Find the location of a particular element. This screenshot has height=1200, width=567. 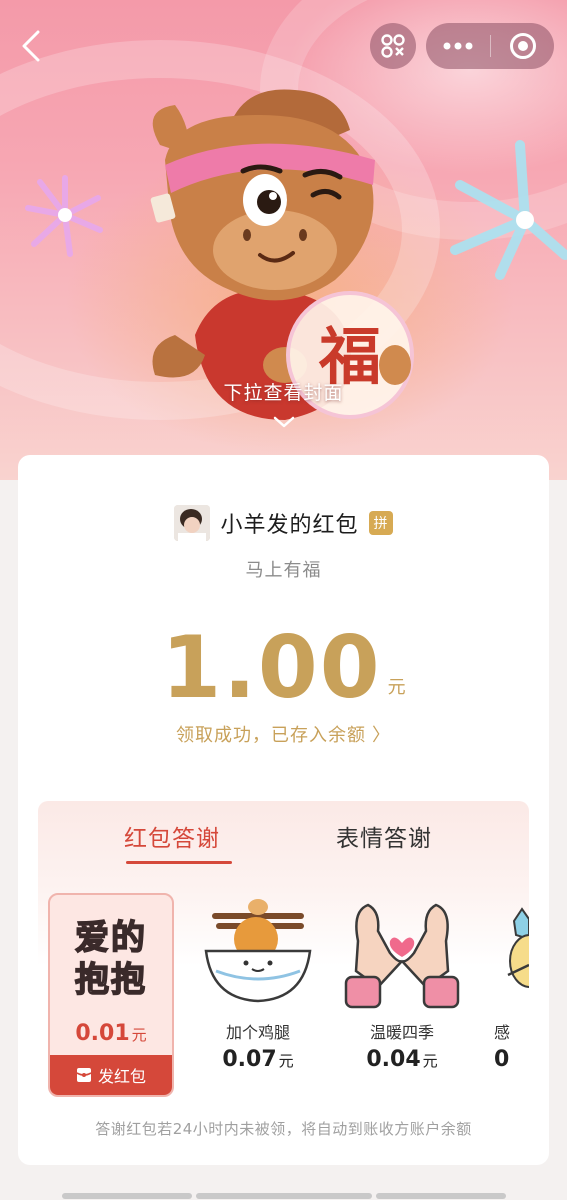

thanks-footnote: 答谢红包若24小时内未被领，将自动到账收方账户余额 is located at coordinates (283, 1129).